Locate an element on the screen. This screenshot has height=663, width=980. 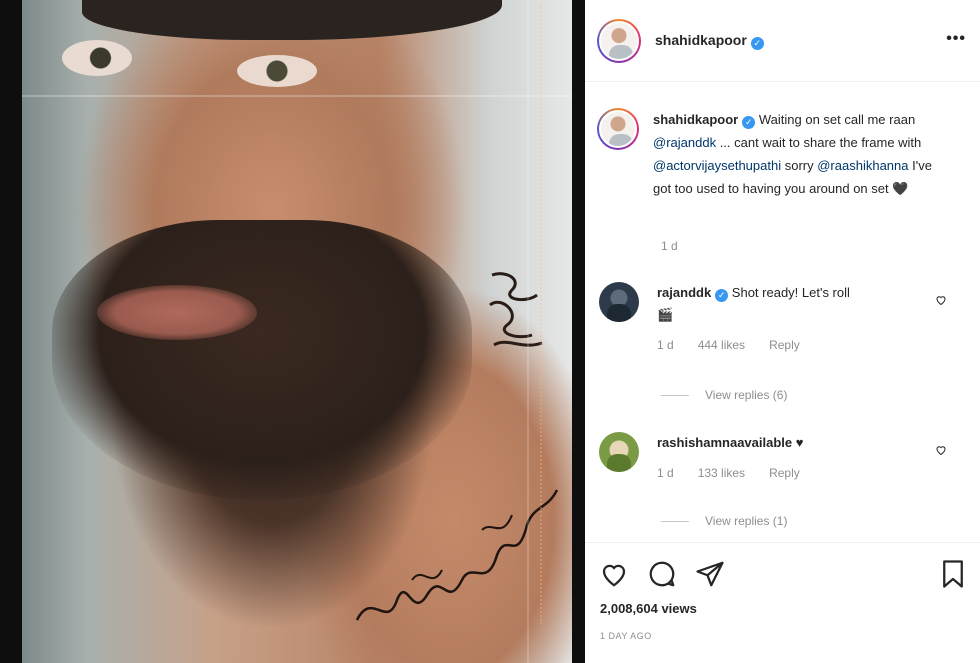
comment-likes: 444 likes is located at coordinates (721, 345).